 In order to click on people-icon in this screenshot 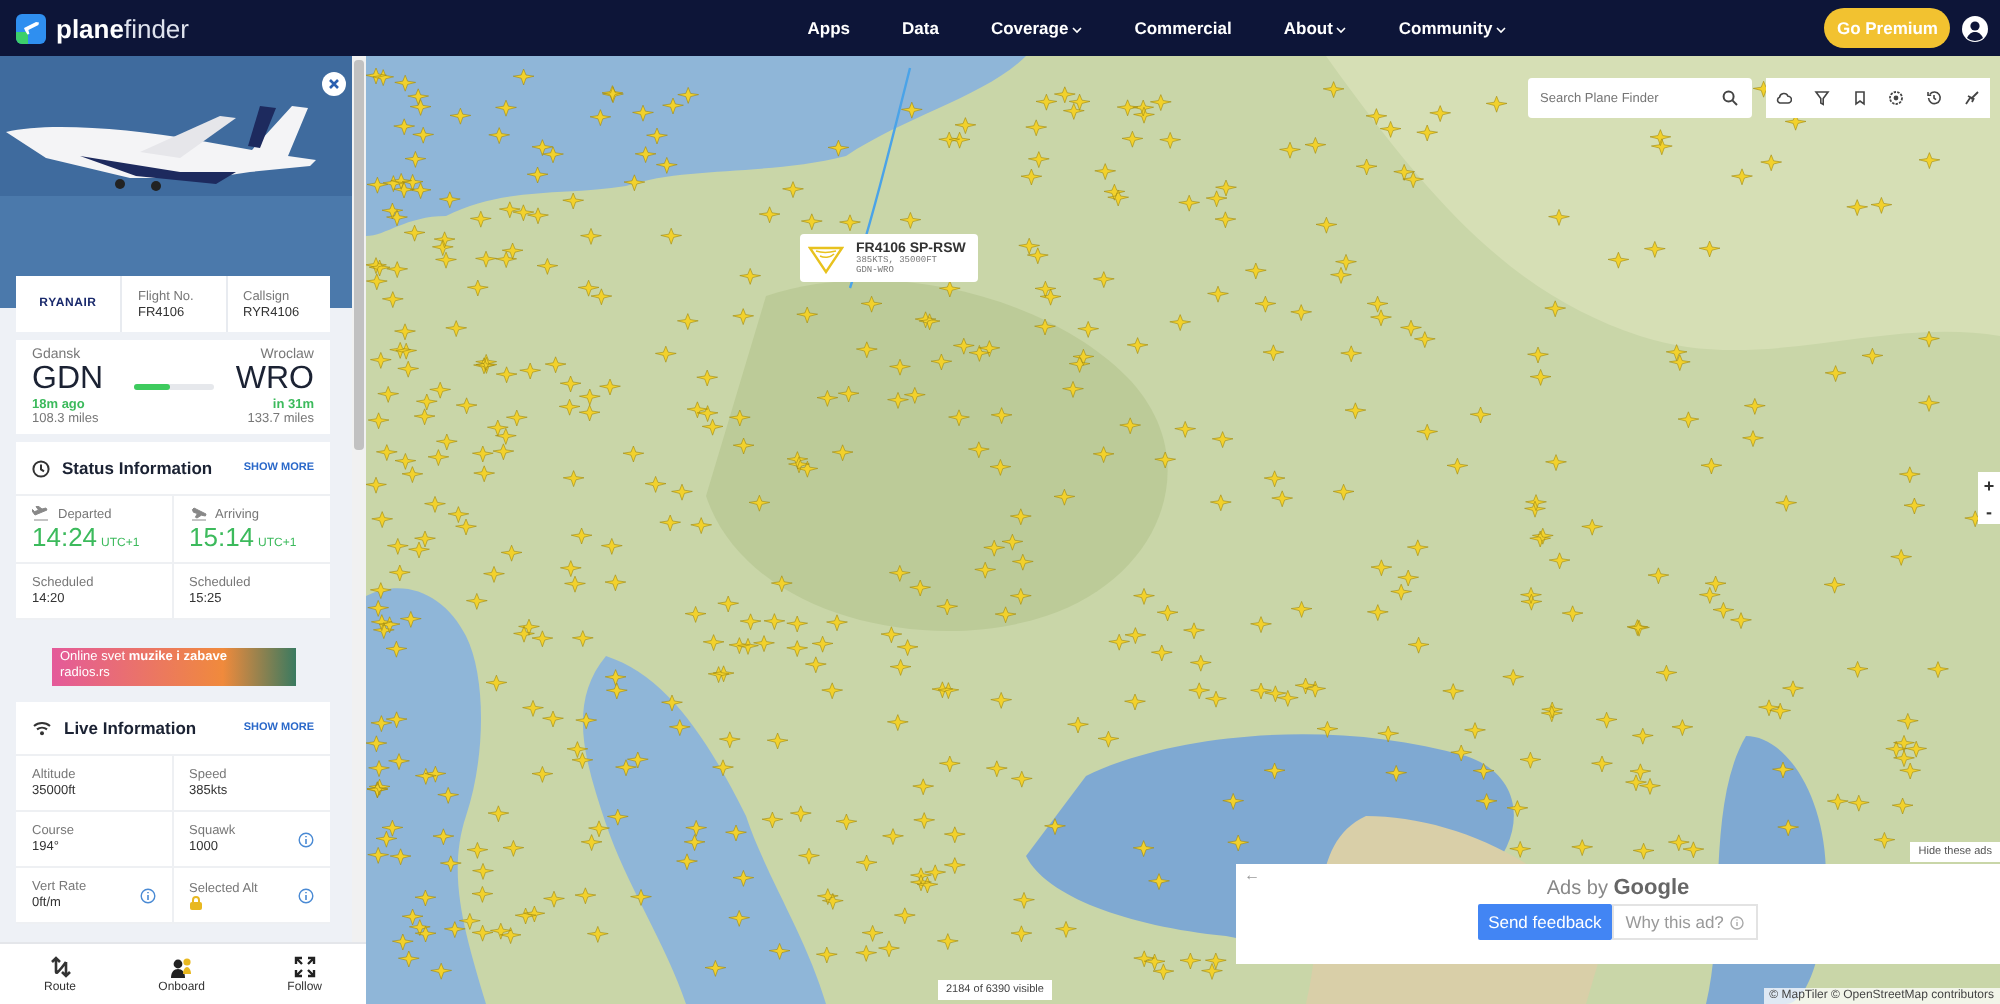, I will do `click(181, 966)`.